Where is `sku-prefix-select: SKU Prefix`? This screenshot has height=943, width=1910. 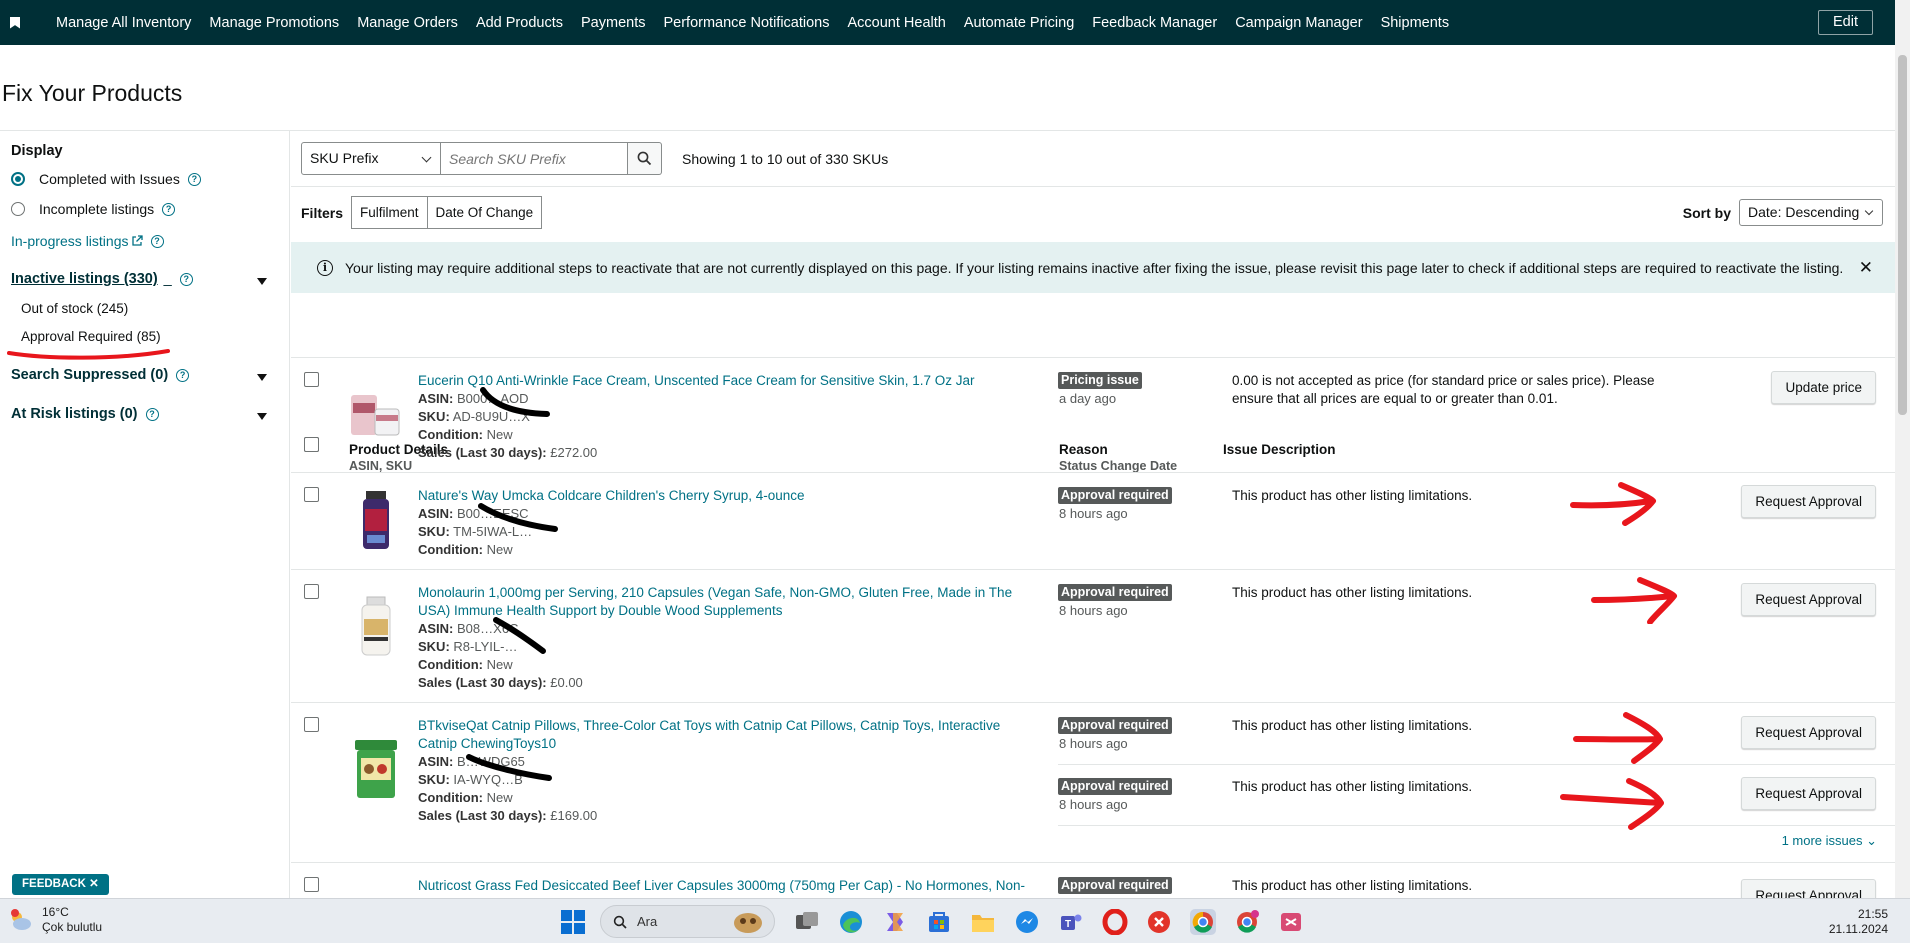 sku-prefix-select: SKU Prefix is located at coordinates (371, 158).